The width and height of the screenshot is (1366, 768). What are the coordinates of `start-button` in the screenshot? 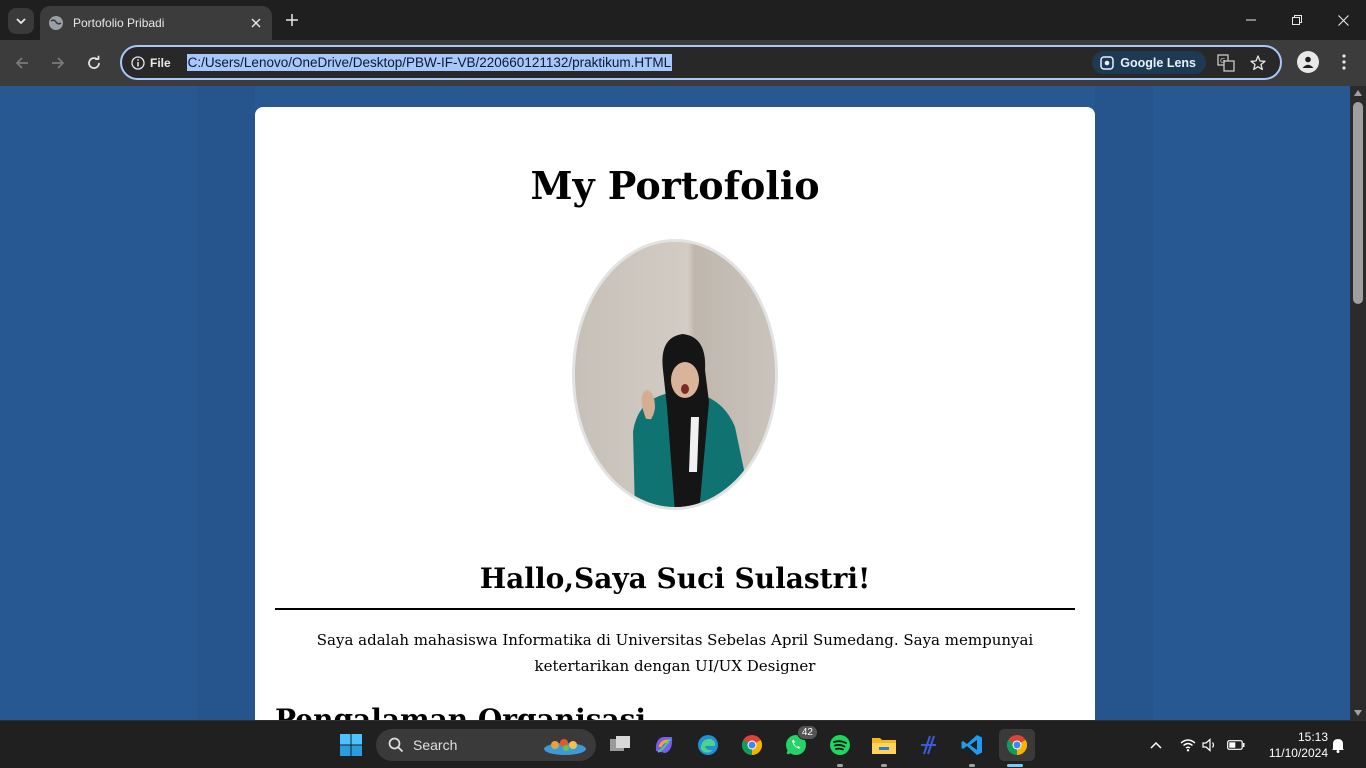 It's located at (351, 745).